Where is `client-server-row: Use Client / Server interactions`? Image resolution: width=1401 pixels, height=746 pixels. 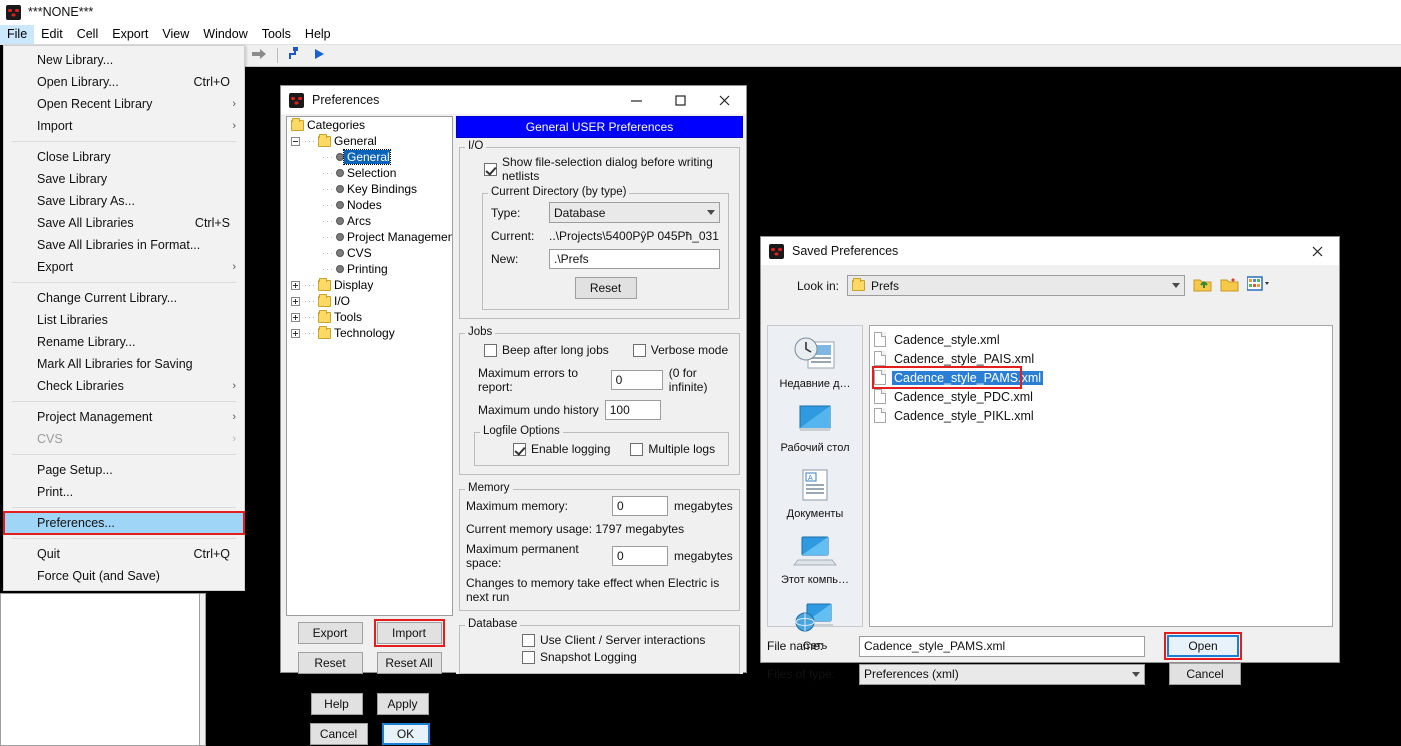 client-server-row: Use Client / Server interactions is located at coordinates (599, 640).